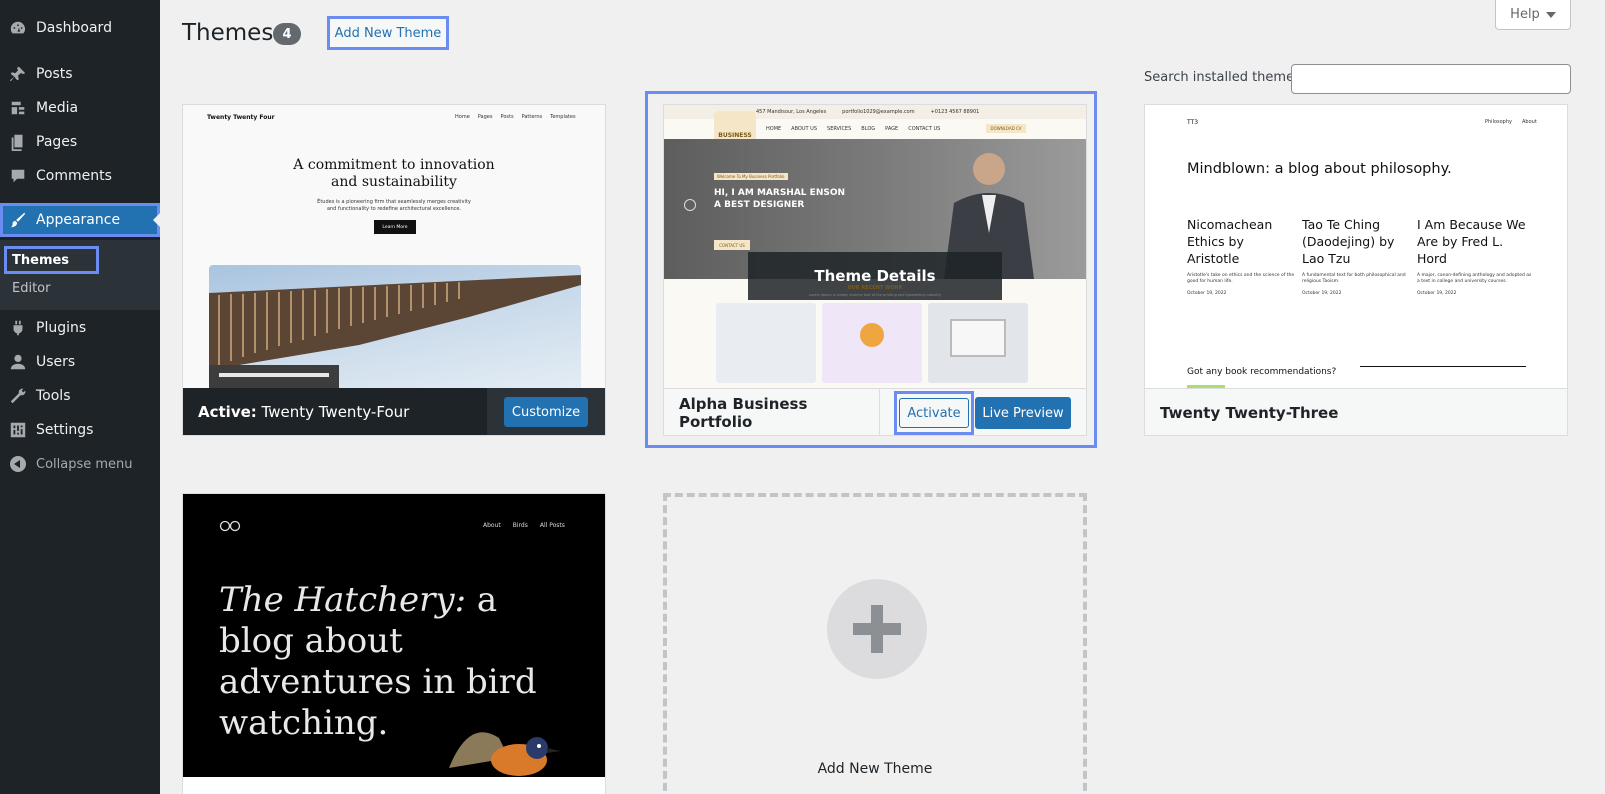 The height and width of the screenshot is (794, 1605). Describe the element at coordinates (84, 464) in the screenshot. I see `collapse-menu-label: Collapse menu` at that location.